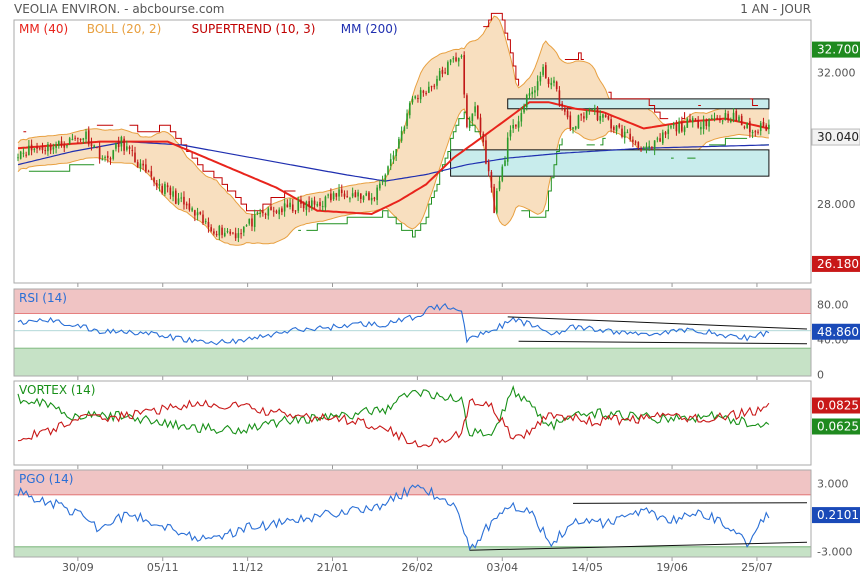  What do you see at coordinates (638, 104) in the screenshot?
I see `resistance-box` at bounding box center [638, 104].